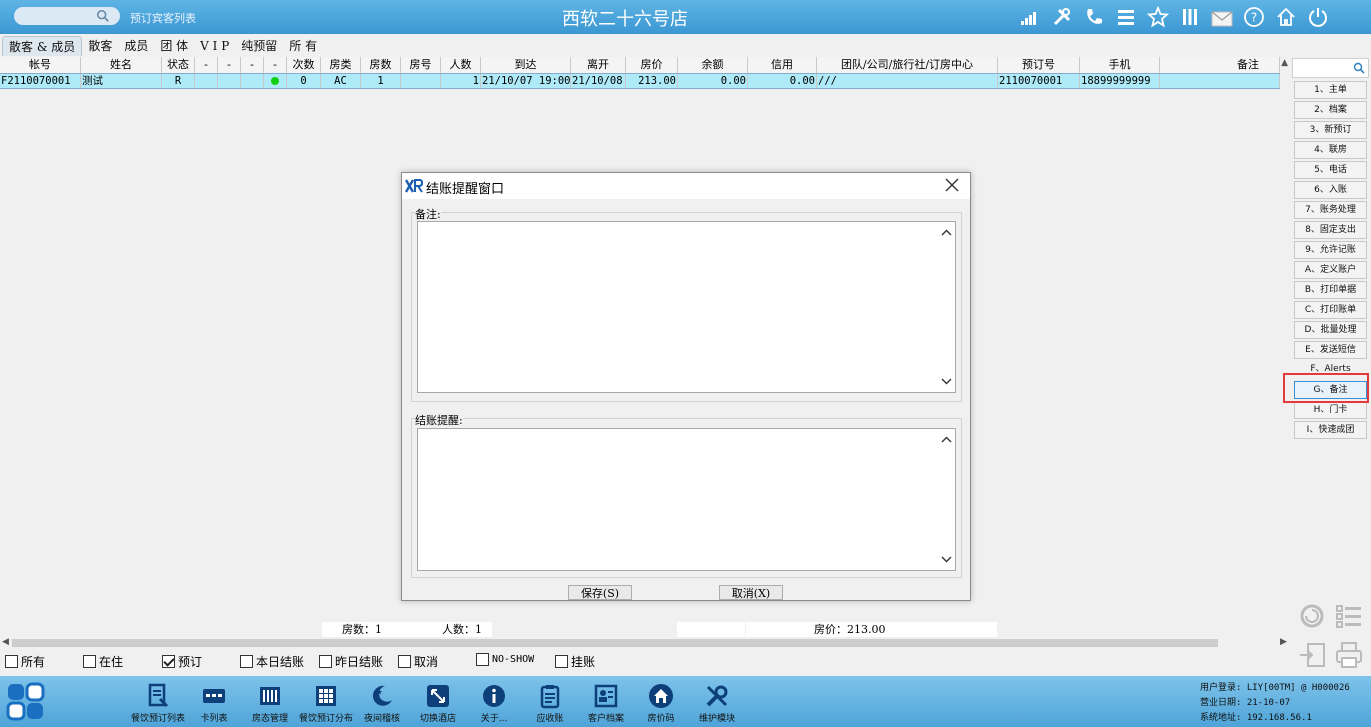 Image resolution: width=1371 pixels, height=727 pixels. I want to click on columns-icon, so click(1190, 17).